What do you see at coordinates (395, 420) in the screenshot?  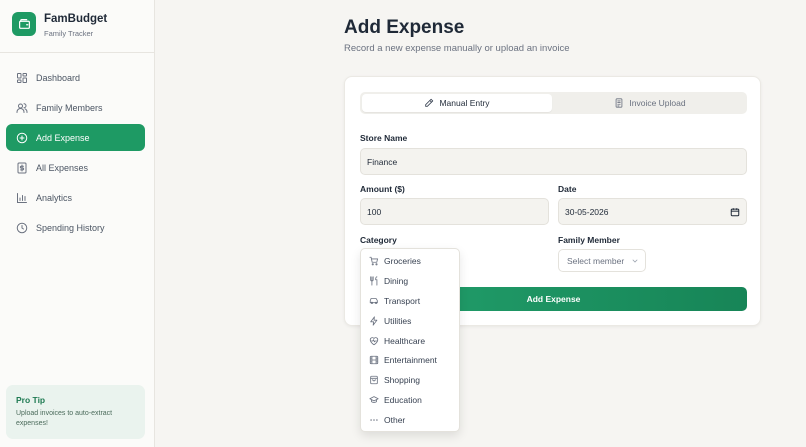 I see `category-option-label: Other` at bounding box center [395, 420].